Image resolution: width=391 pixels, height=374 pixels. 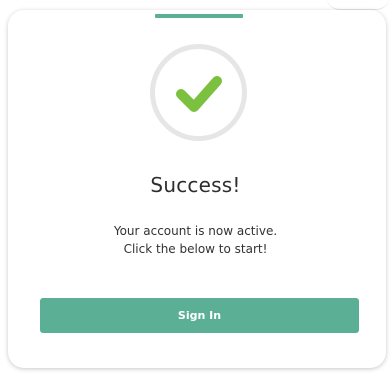 I want to click on success-badge, so click(x=198, y=92).